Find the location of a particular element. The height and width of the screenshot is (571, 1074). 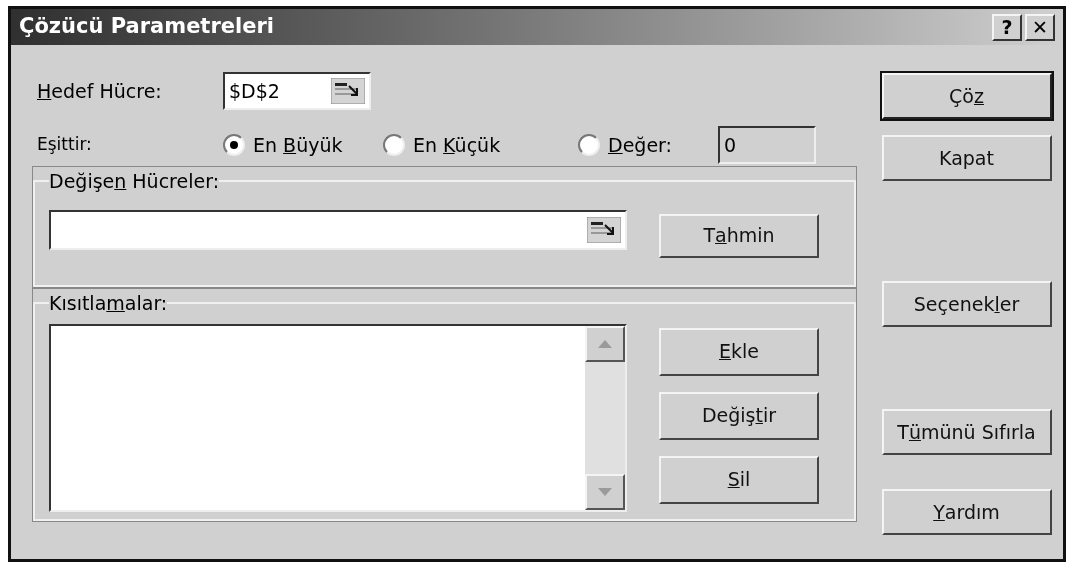

dialog-button: Tümünü Sıfırla is located at coordinates (966, 432).